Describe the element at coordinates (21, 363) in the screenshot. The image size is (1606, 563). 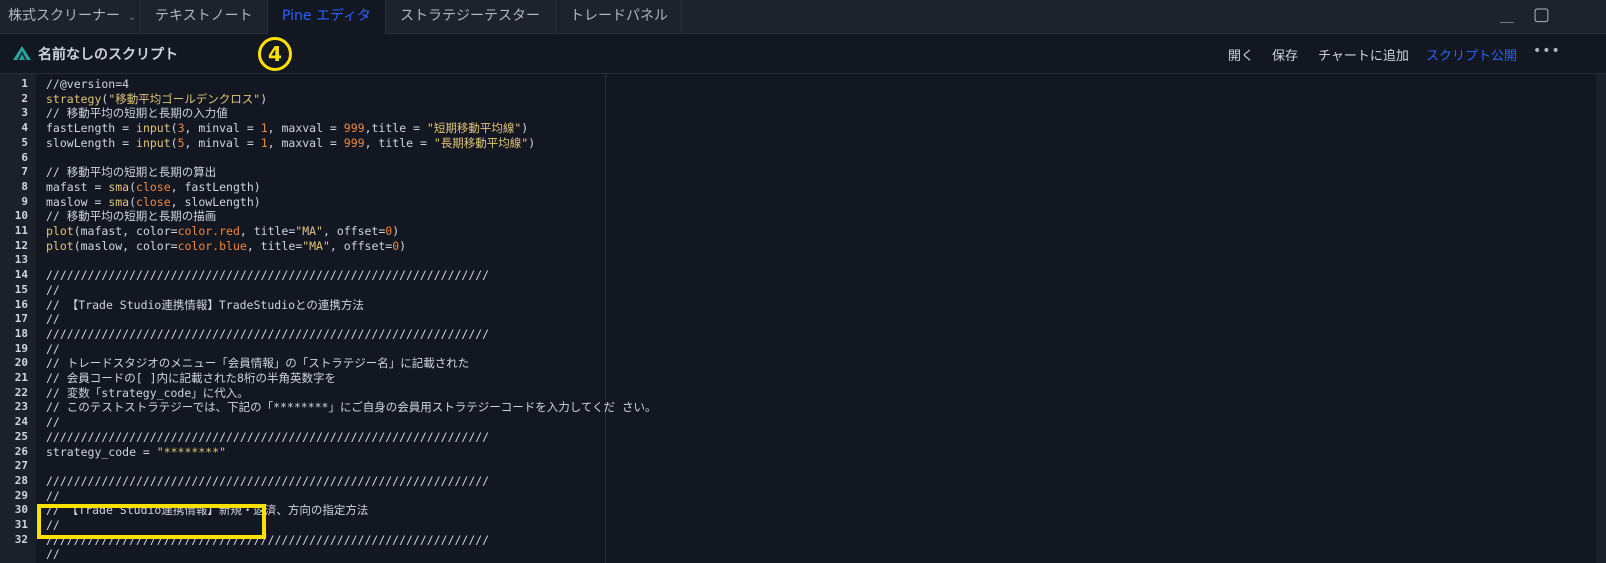
I see `line-number: 20` at that location.